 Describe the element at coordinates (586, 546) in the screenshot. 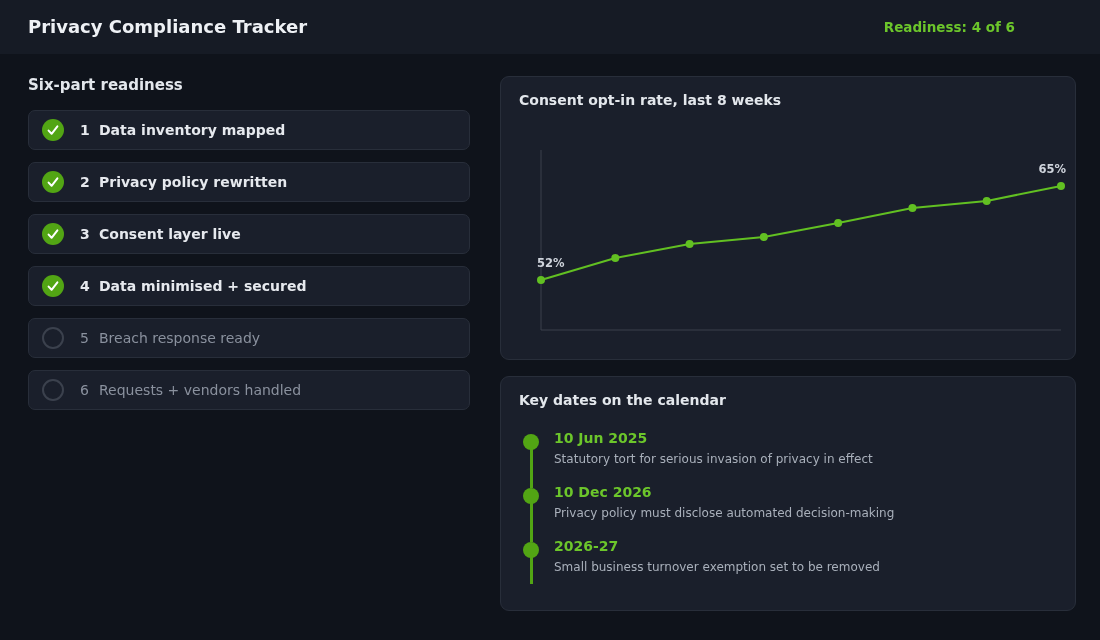

I see `event-date: 2026-27` at that location.